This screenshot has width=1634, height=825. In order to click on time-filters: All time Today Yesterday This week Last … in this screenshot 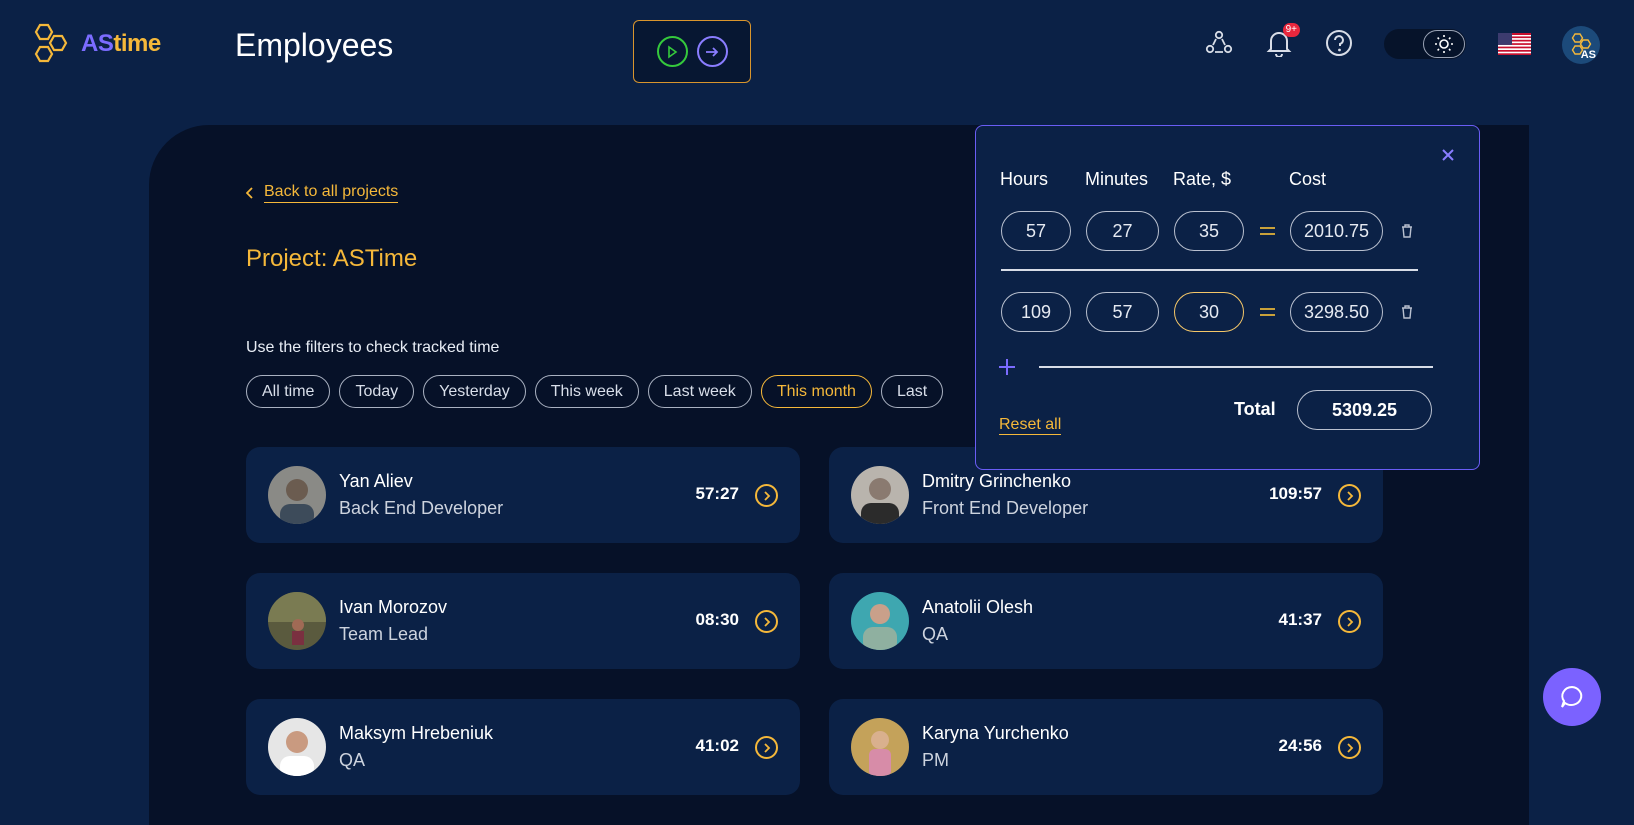, I will do `click(595, 391)`.